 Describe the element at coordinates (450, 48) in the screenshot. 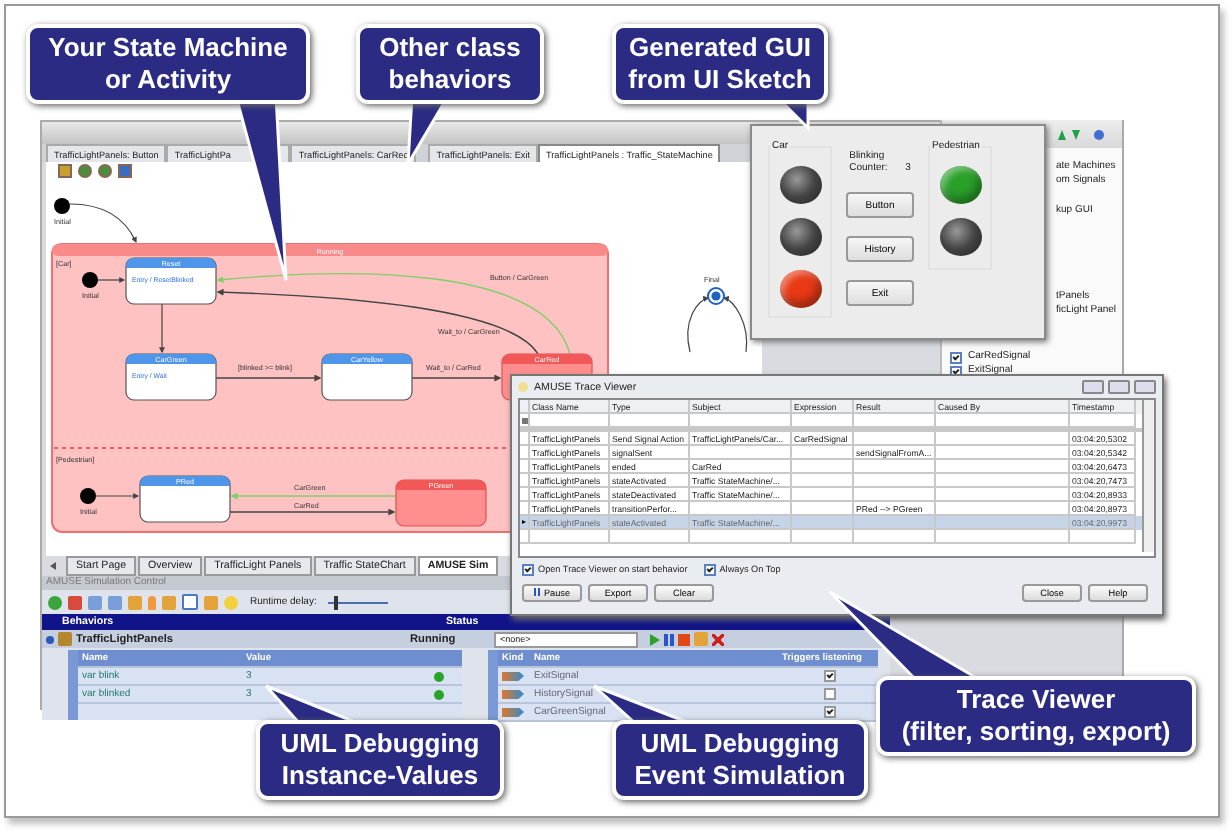

I see `callout-text: Other class` at that location.